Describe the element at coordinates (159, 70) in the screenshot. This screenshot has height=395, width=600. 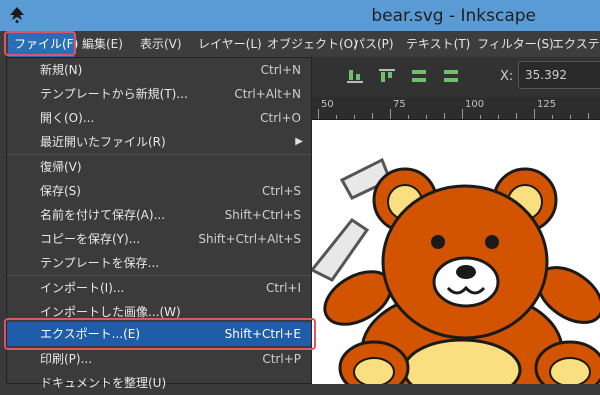
I see `menu-item-new: 新規(N) Ctrl+N` at that location.